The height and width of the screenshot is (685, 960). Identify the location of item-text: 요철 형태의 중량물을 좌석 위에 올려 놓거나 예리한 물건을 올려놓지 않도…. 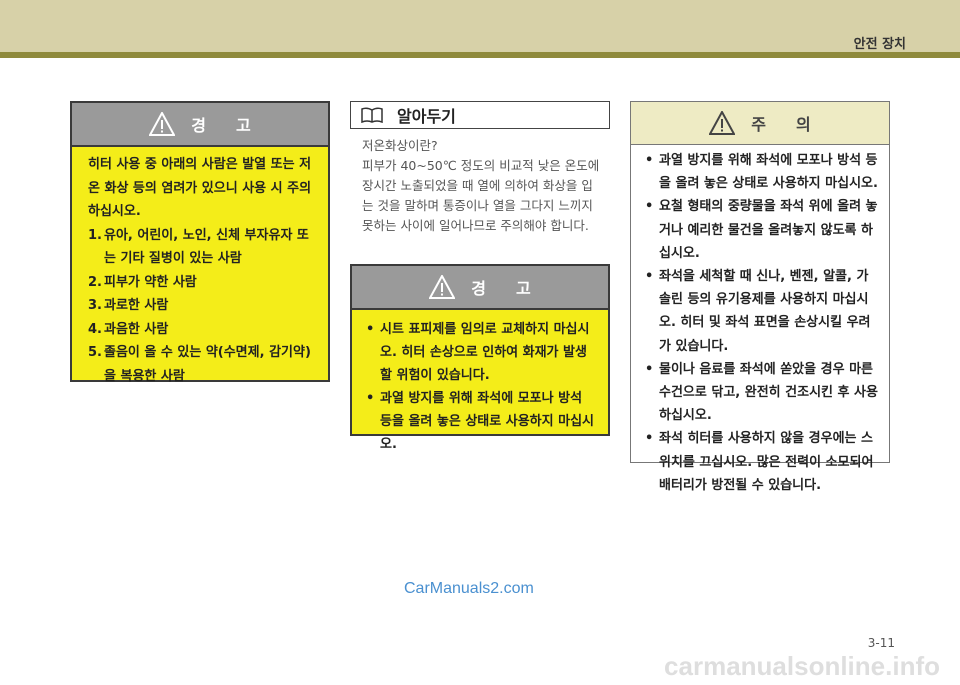
(768, 230).